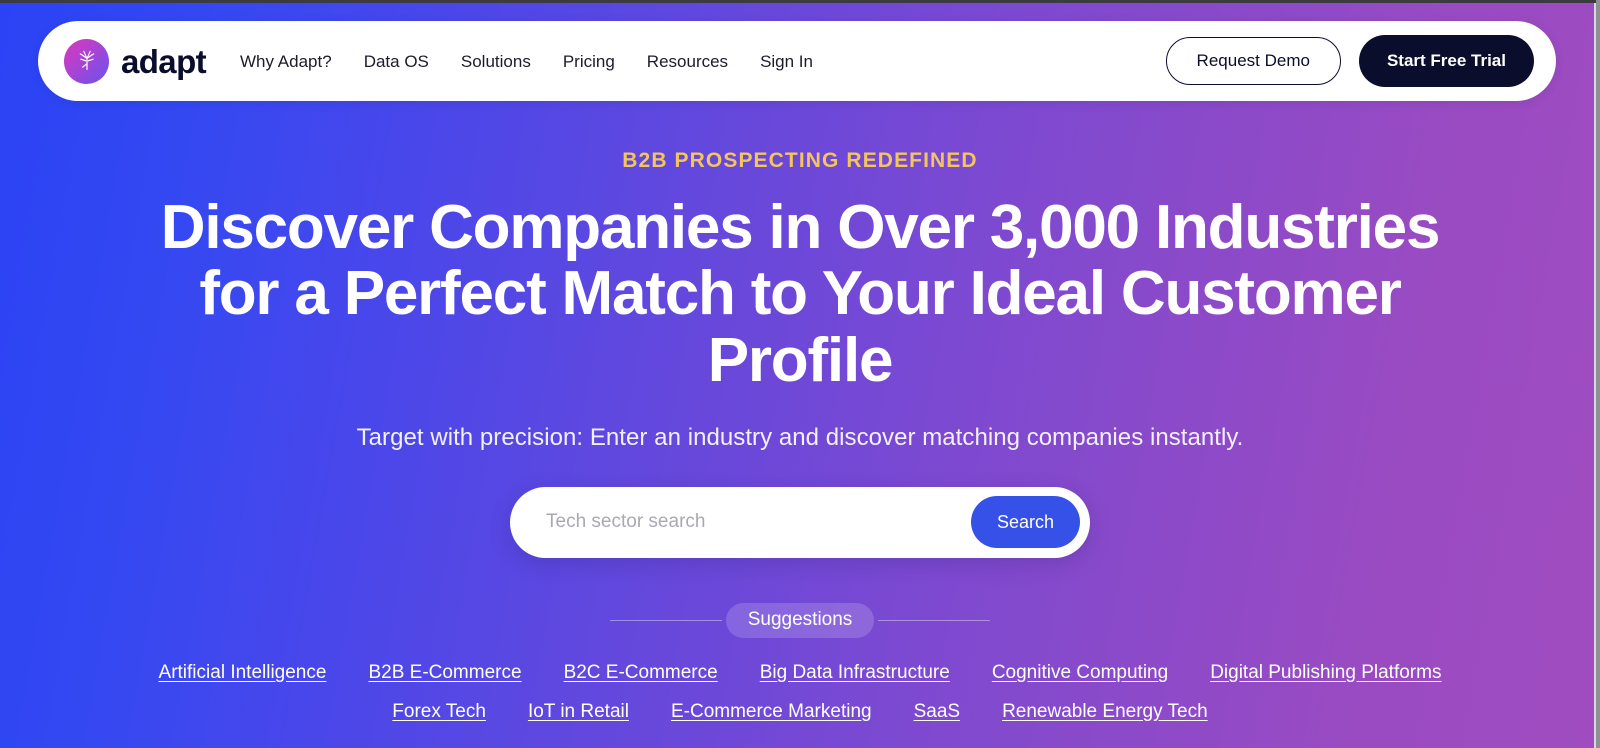 The width and height of the screenshot is (1600, 748). Describe the element at coordinates (771, 712) in the screenshot. I see `suggestion-e-commerce-marketing: E-Commerce Marketing` at that location.